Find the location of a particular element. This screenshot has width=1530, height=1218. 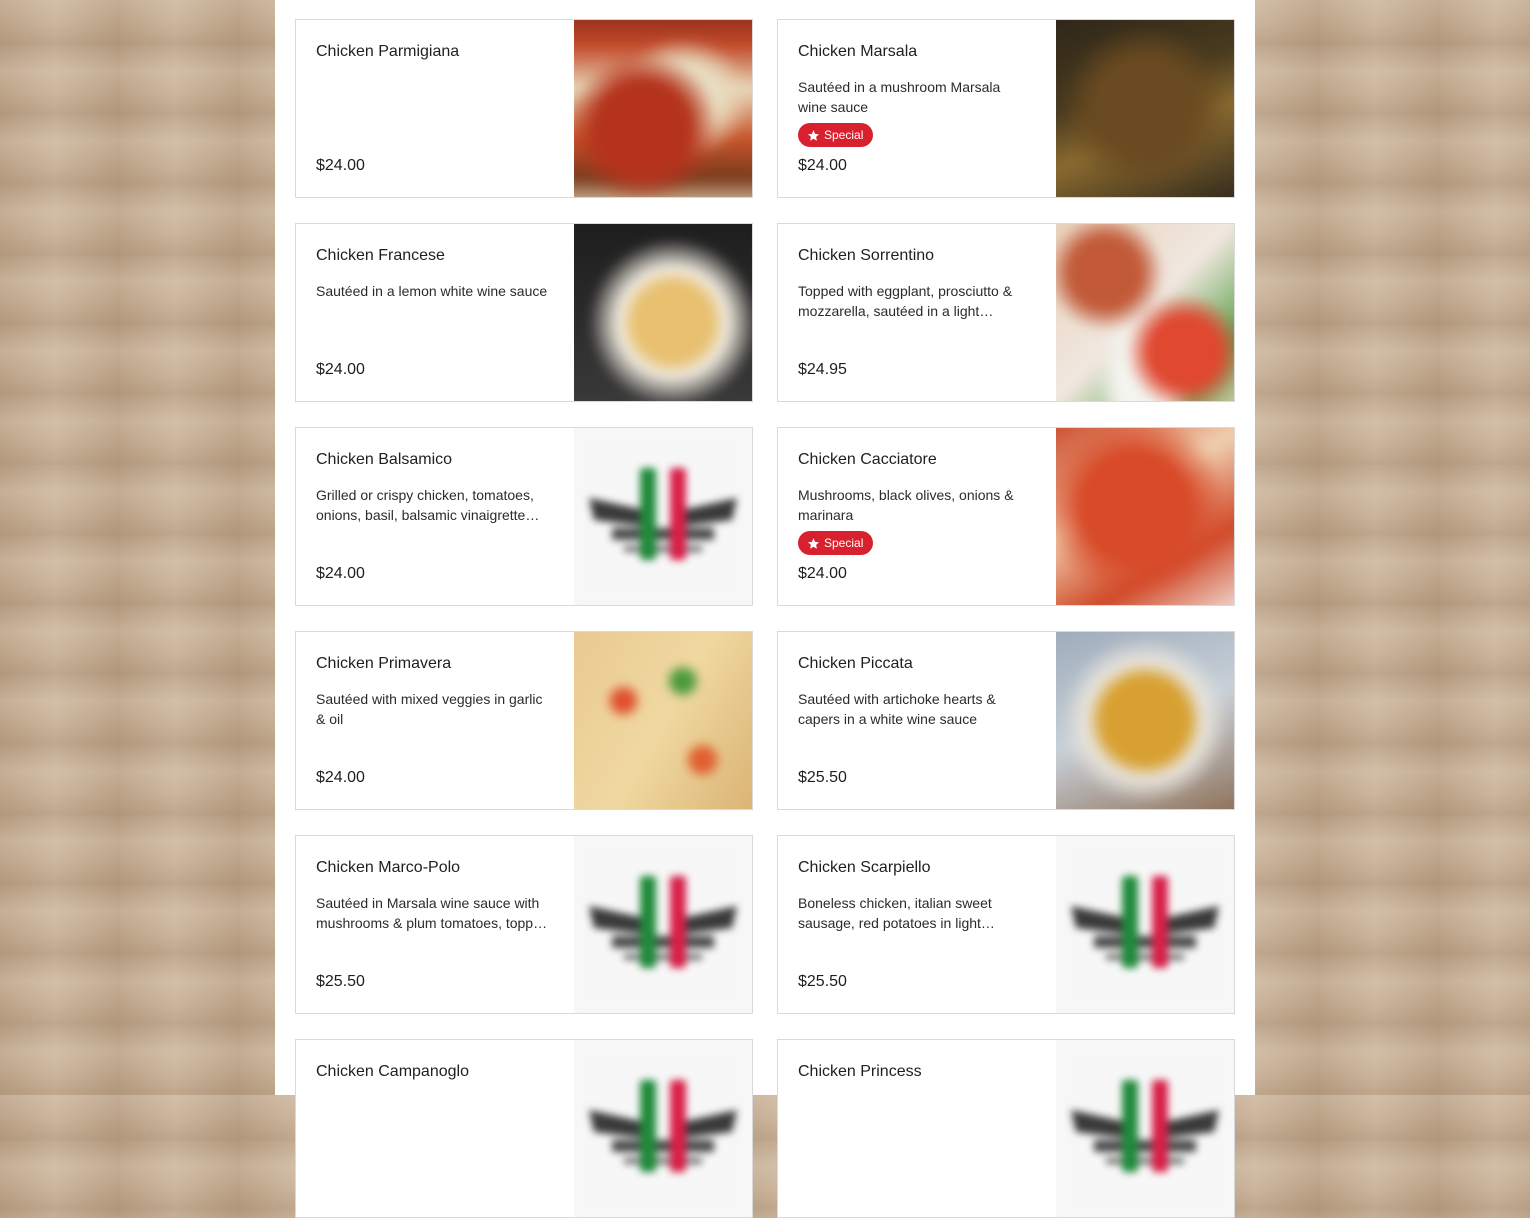

menu-item-name: Chicken Primavera is located at coordinates (384, 663).